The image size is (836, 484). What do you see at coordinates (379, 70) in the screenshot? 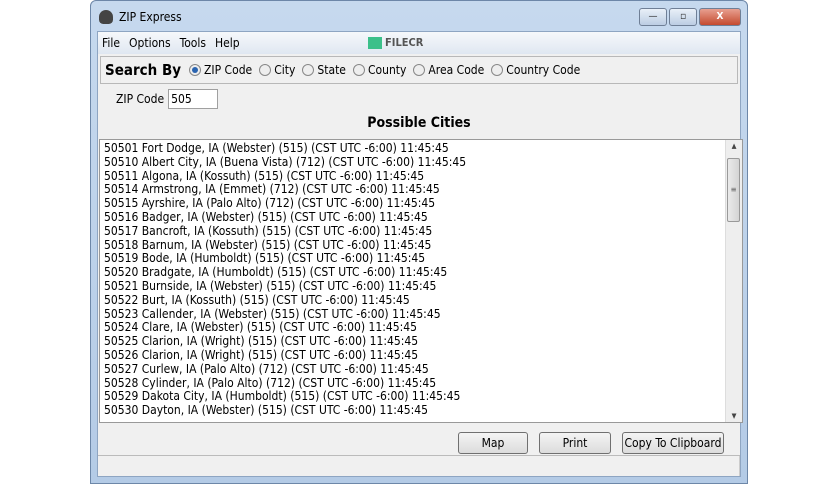
I see `radio-county: County` at bounding box center [379, 70].